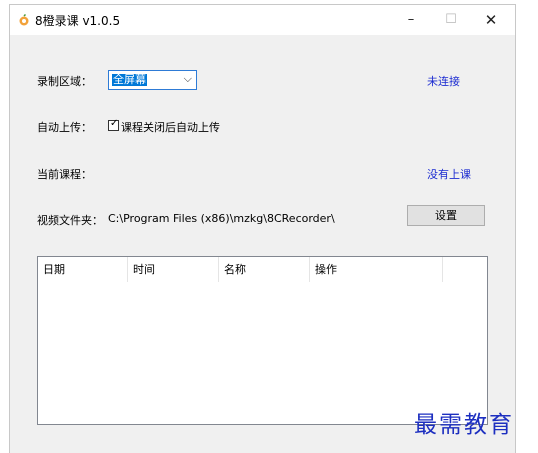 The width and height of the screenshot is (538, 453). What do you see at coordinates (152, 80) in the screenshot?
I see `record-area-dropdown: 全屏幕 ⌵` at bounding box center [152, 80].